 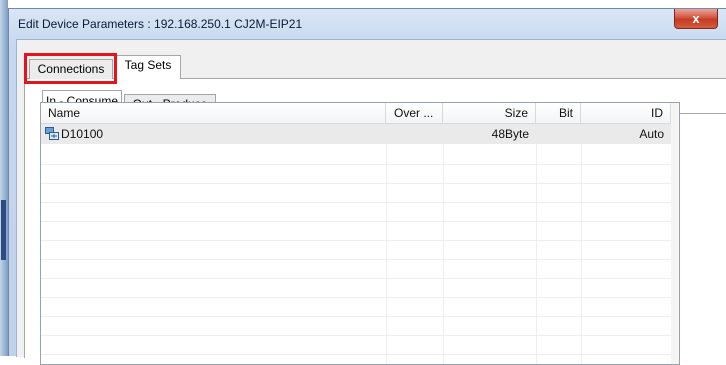 I want to click on close-button: x, so click(x=696, y=19).